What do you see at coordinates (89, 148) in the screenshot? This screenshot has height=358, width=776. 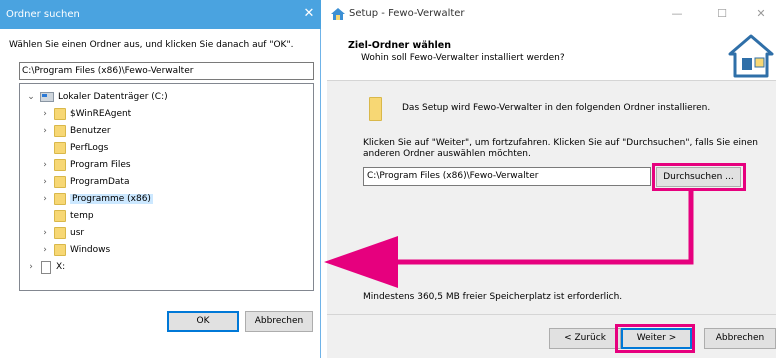 I see `tree-item-label: PerfLogs` at bounding box center [89, 148].